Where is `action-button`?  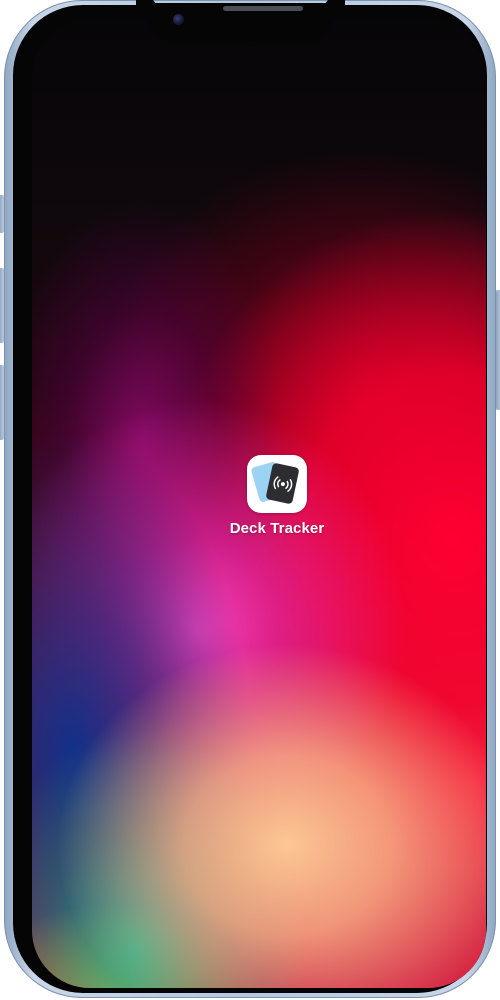 action-button is located at coordinates (2, 214).